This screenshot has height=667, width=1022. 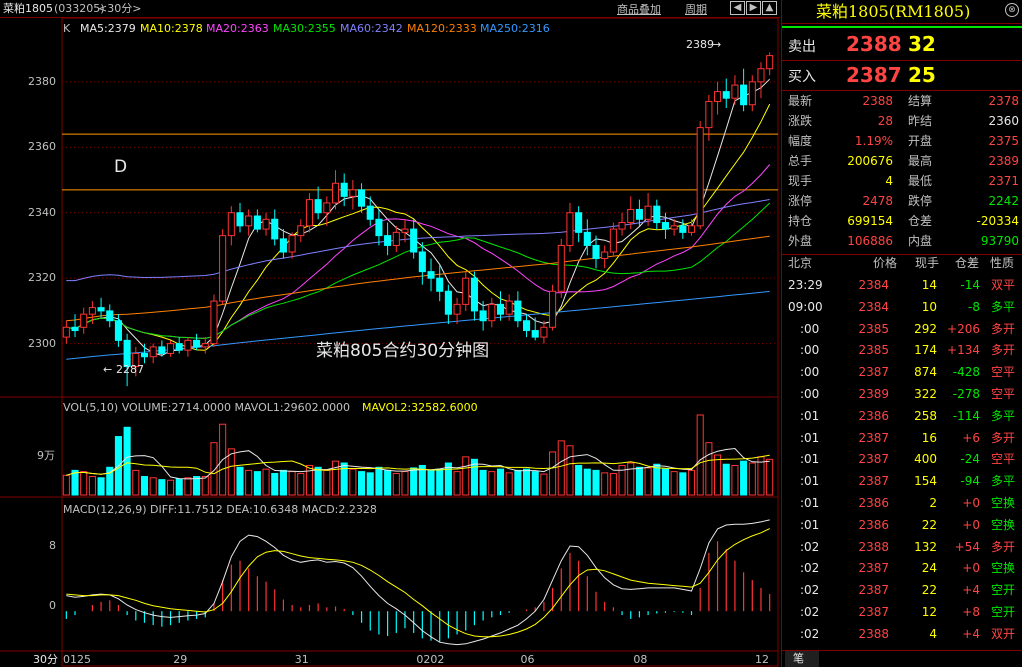 What do you see at coordinates (769, 8) in the screenshot?
I see `scroll-up-icon: ▲` at bounding box center [769, 8].